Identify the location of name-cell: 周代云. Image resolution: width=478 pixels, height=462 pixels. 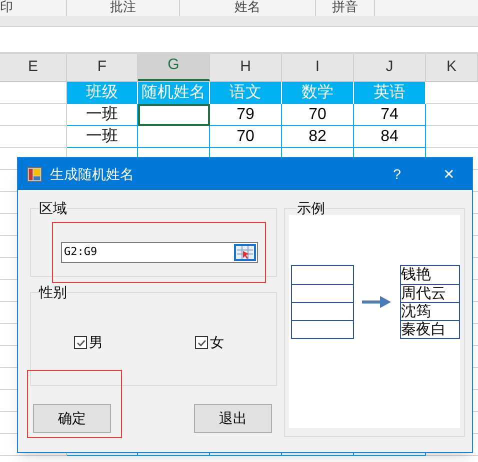
(430, 293).